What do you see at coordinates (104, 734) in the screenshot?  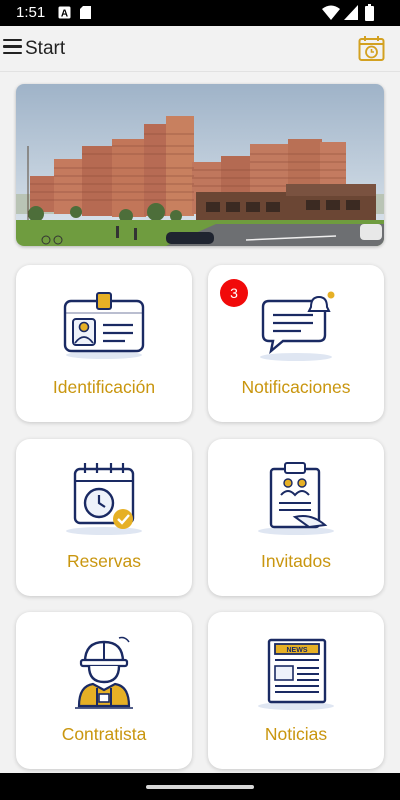 I see `card-label: Contratista` at bounding box center [104, 734].